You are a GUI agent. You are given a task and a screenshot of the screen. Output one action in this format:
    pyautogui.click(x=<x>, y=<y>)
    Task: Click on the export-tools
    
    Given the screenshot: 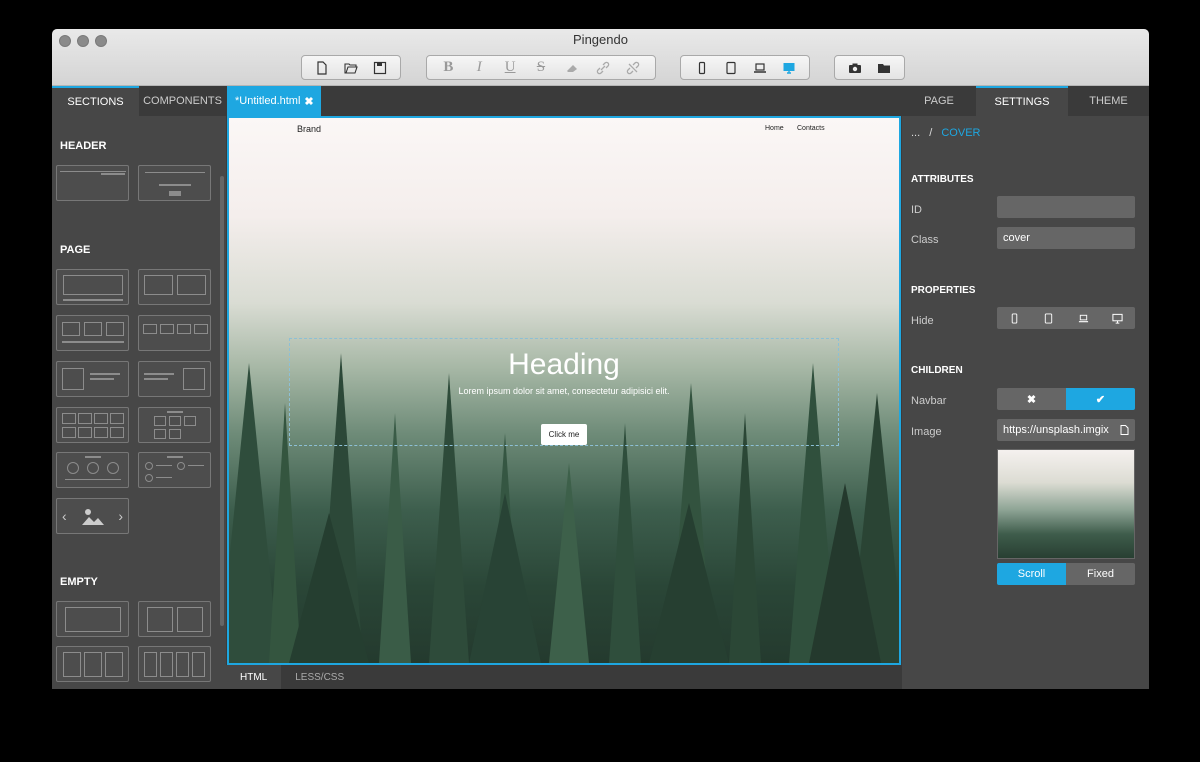 What is the action you would take?
    pyautogui.click(x=869, y=67)
    